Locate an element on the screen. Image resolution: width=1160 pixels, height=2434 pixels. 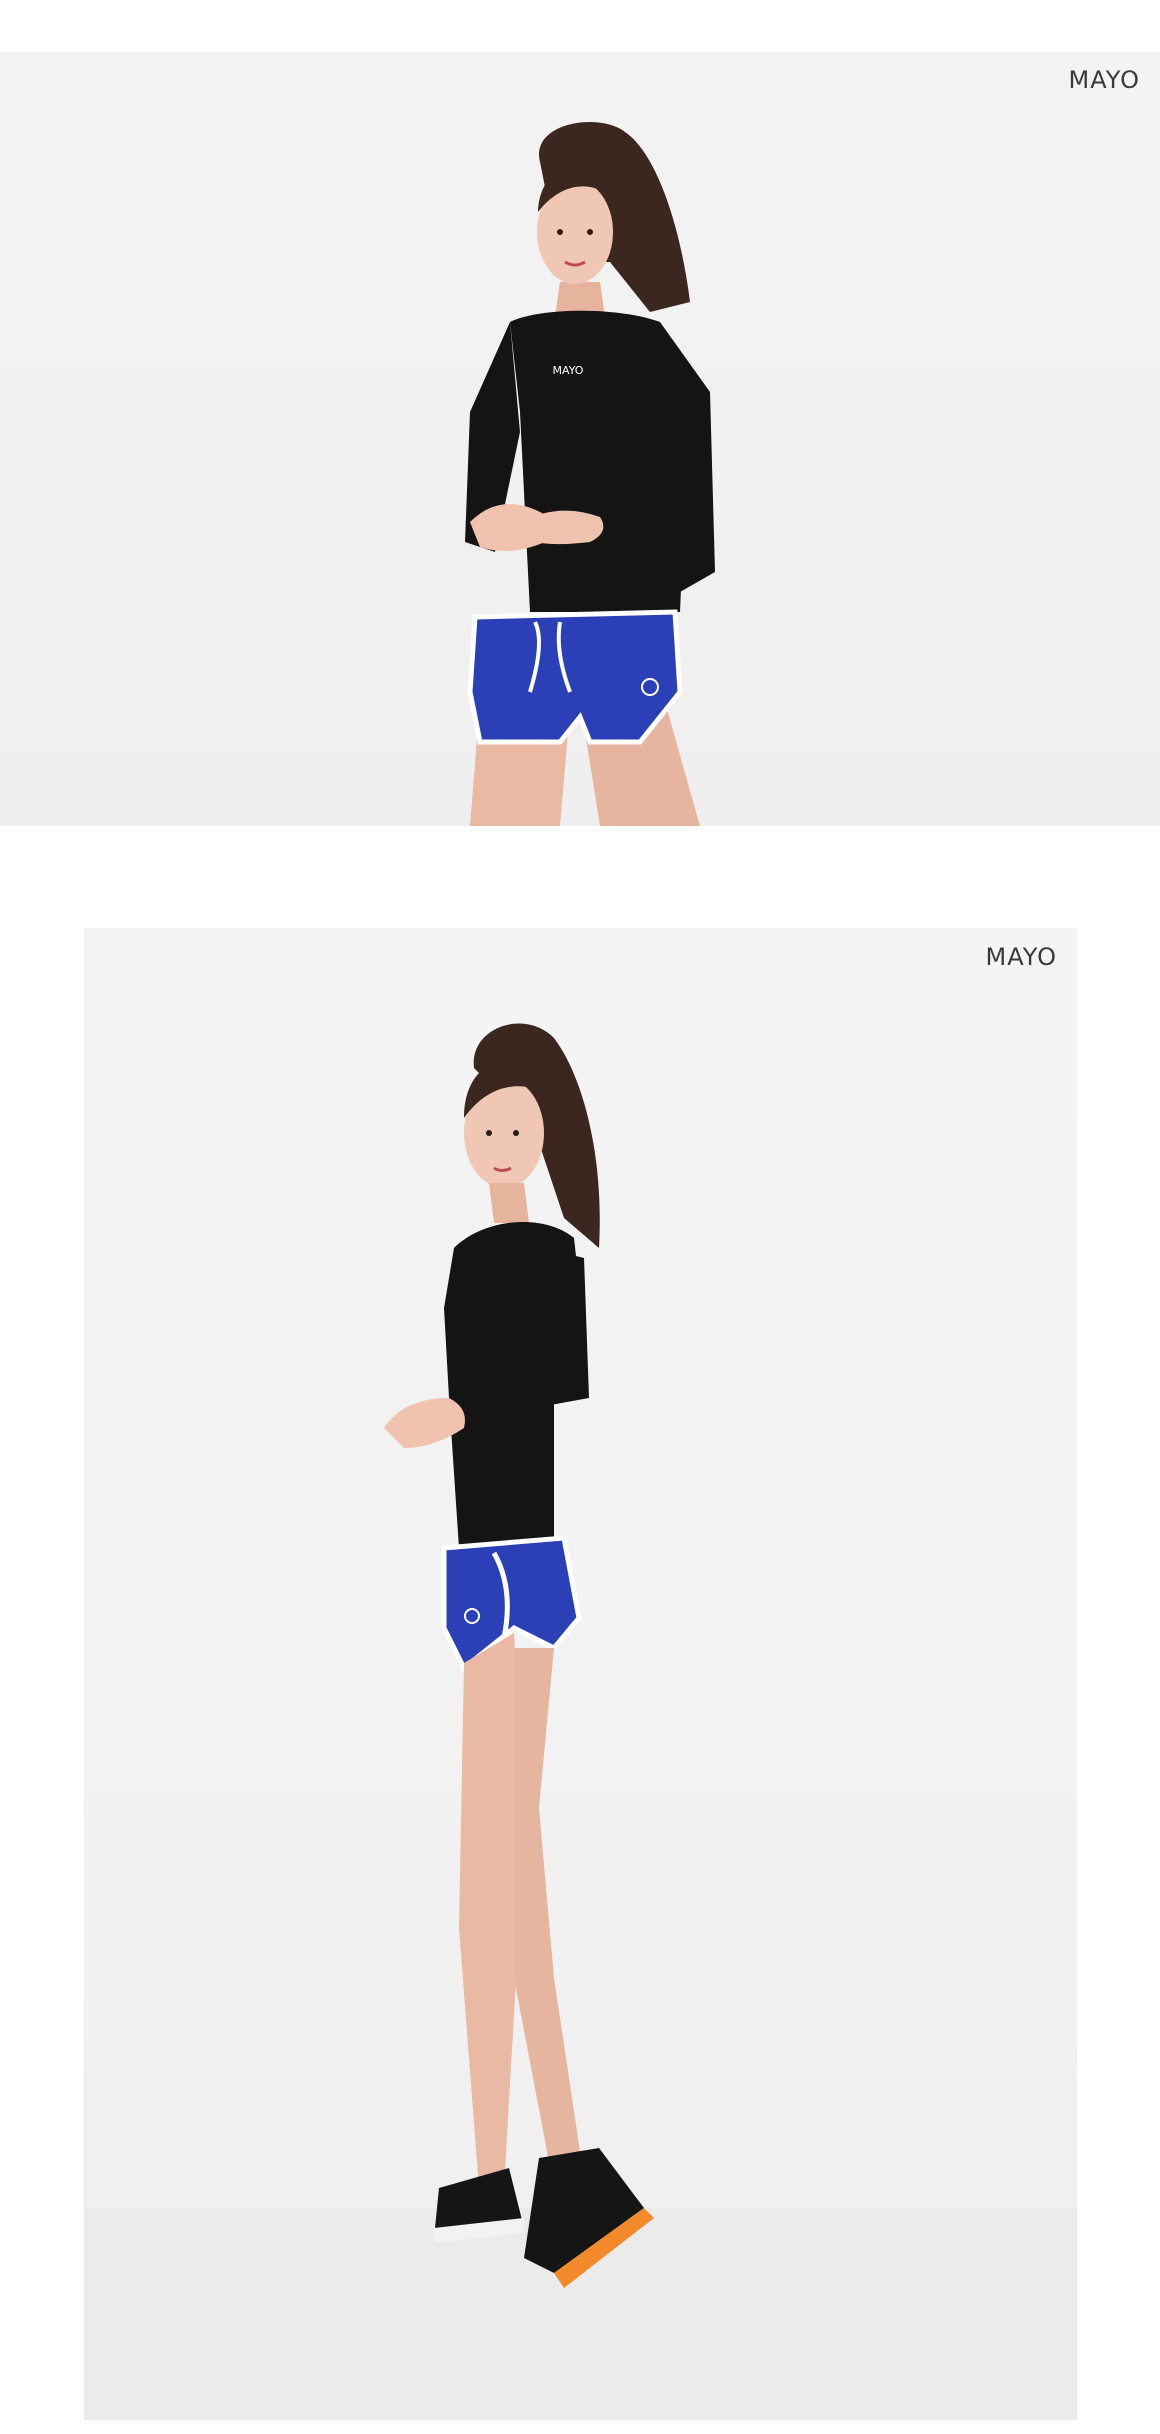
shirt-print: MAYO is located at coordinates (568, 370).